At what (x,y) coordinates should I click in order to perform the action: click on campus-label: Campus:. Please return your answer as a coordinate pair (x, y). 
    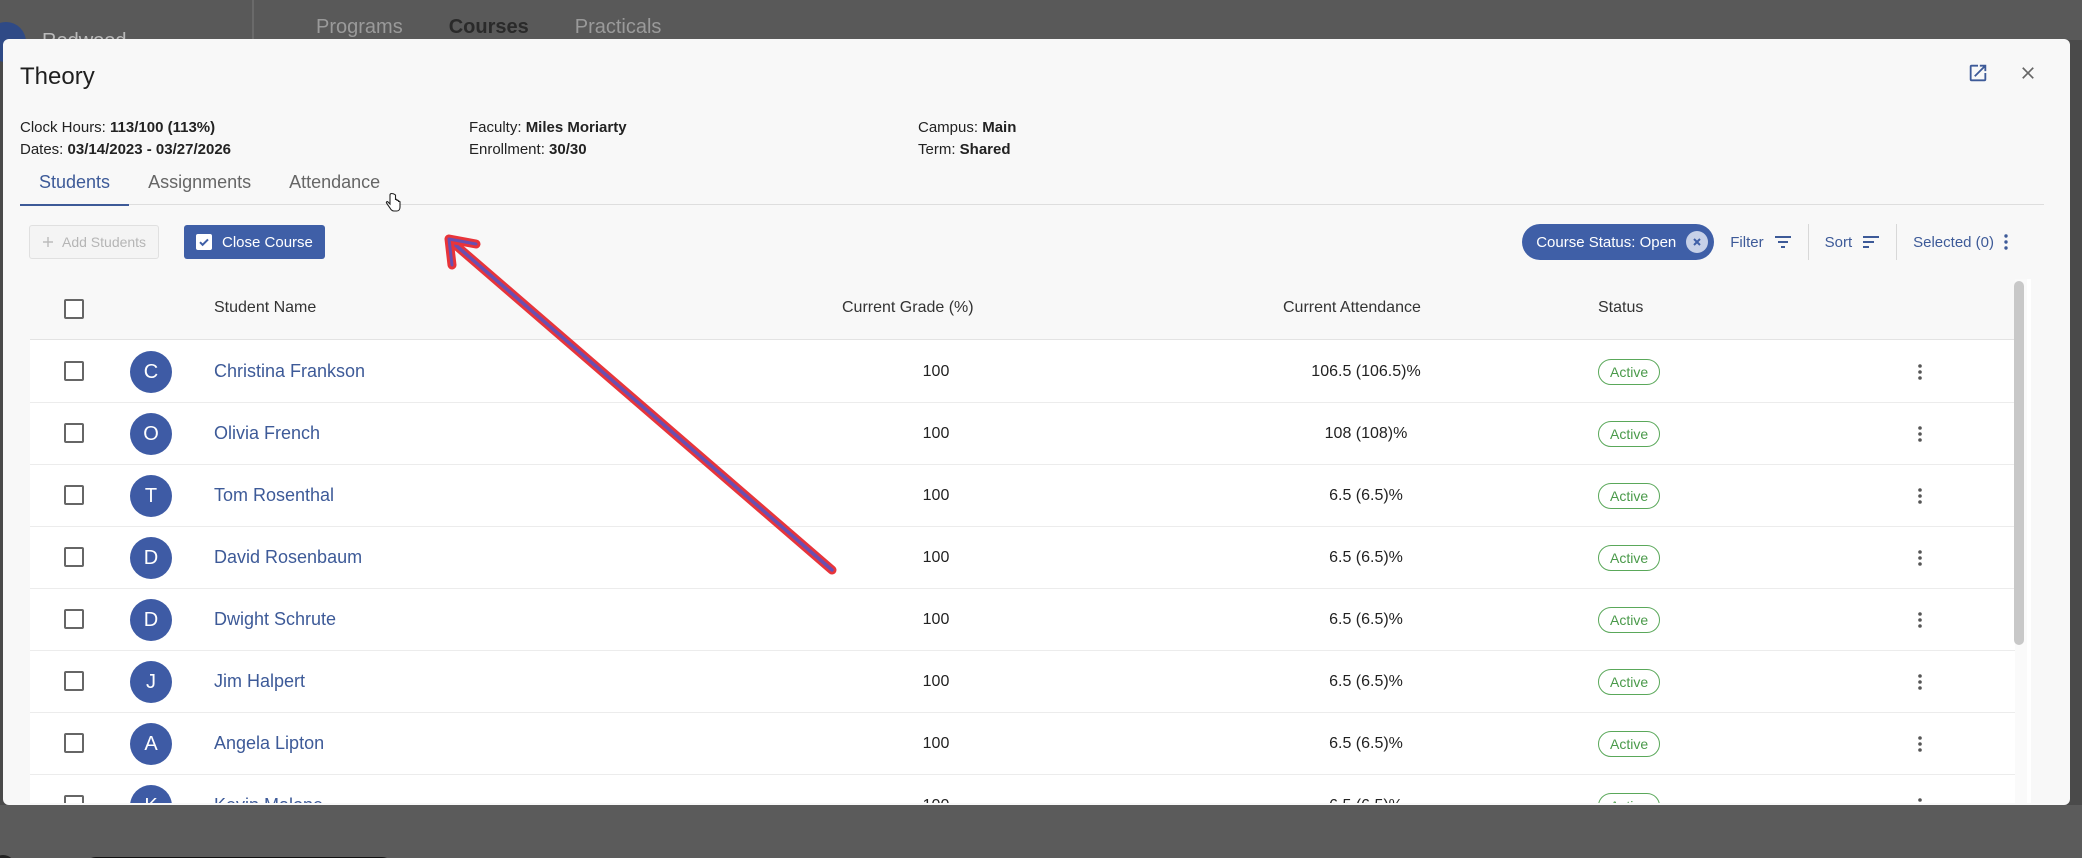
    Looking at the image, I should click on (948, 127).